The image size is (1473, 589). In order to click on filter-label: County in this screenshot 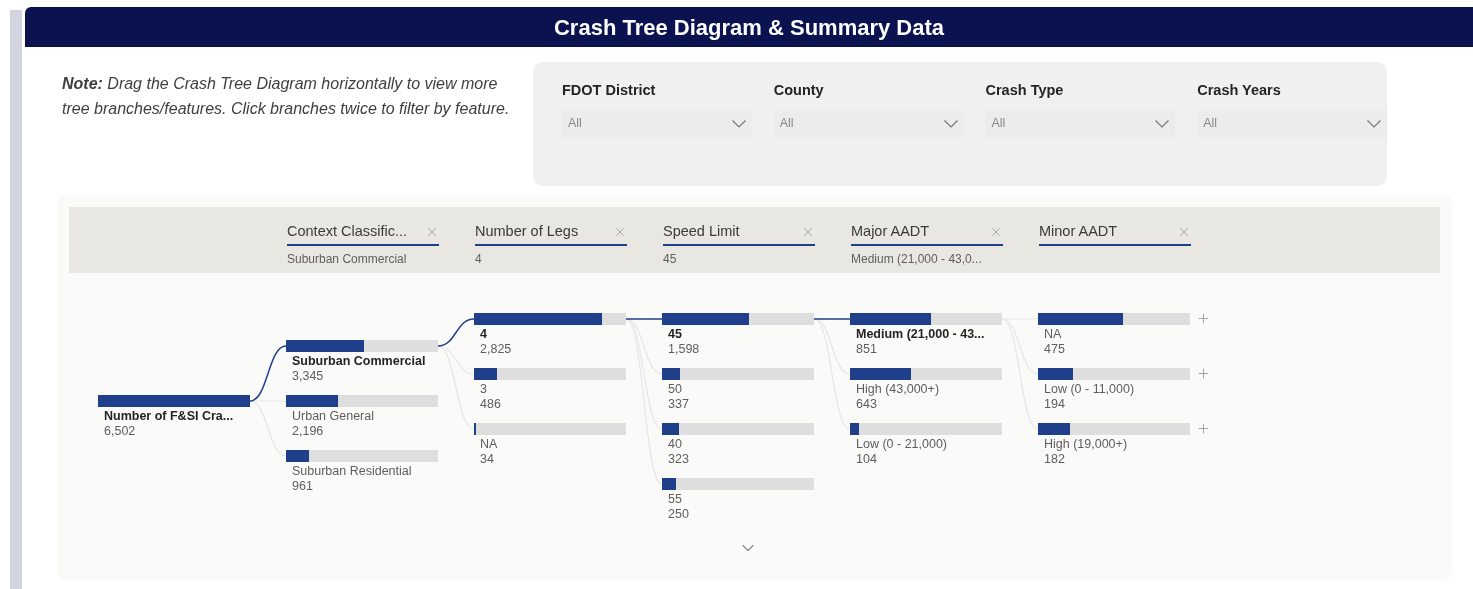, I will do `click(799, 90)`.